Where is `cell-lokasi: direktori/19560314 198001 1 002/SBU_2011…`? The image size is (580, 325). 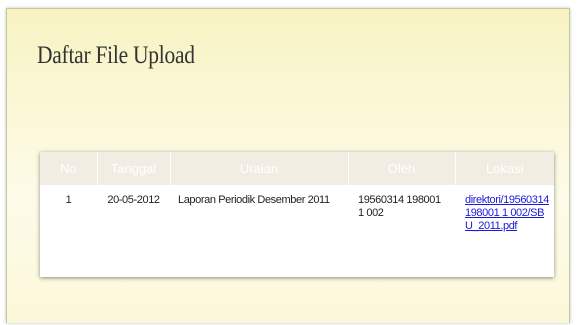 cell-lokasi: direktori/19560314 198001 1 002/SBU_2011… is located at coordinates (504, 226).